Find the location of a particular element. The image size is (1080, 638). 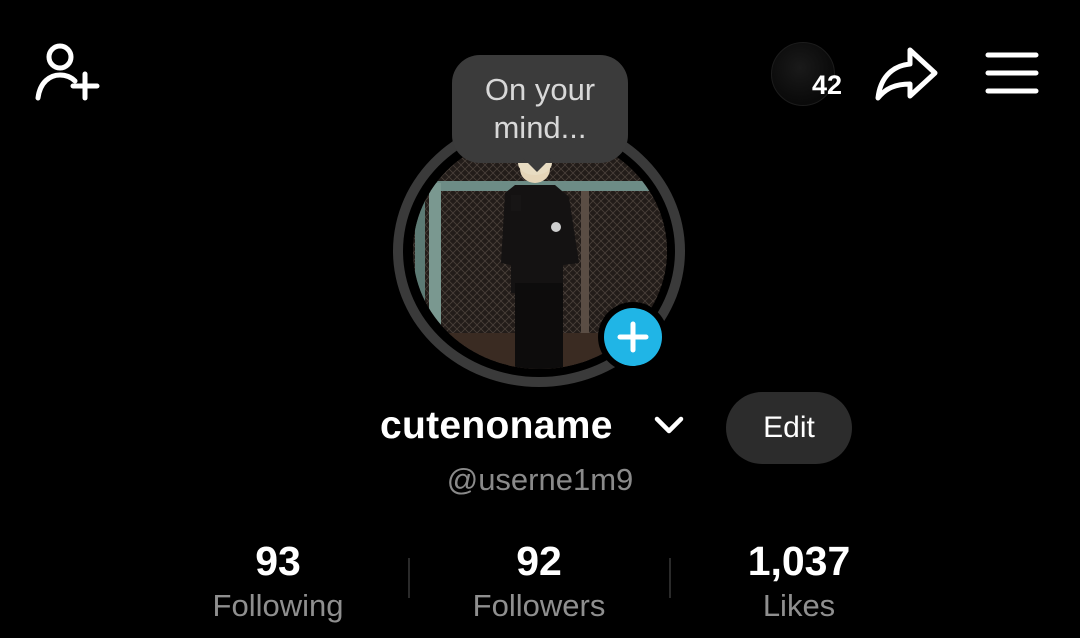

stat-likes: 1,037 Likes is located at coordinates (799, 582).